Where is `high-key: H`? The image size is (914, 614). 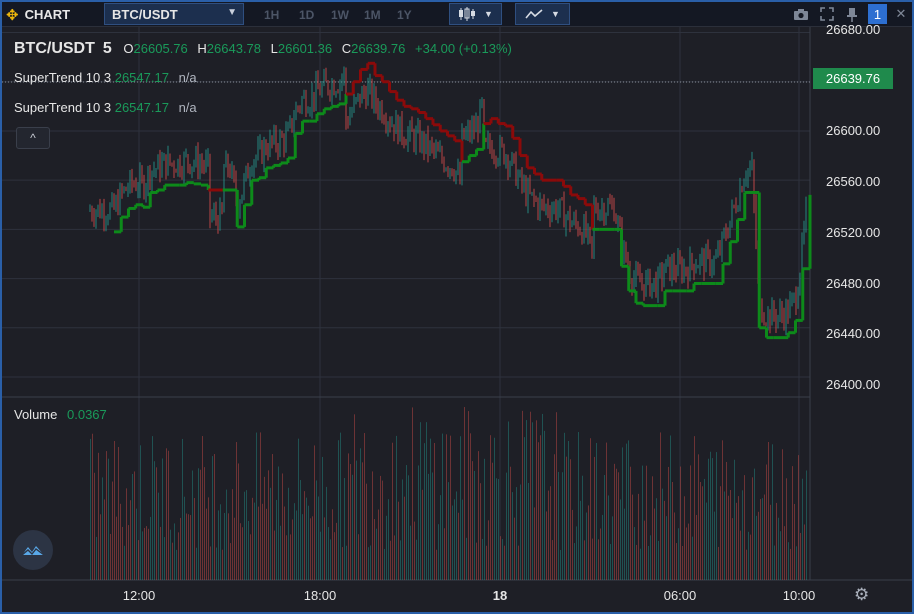 high-key: H is located at coordinates (202, 48).